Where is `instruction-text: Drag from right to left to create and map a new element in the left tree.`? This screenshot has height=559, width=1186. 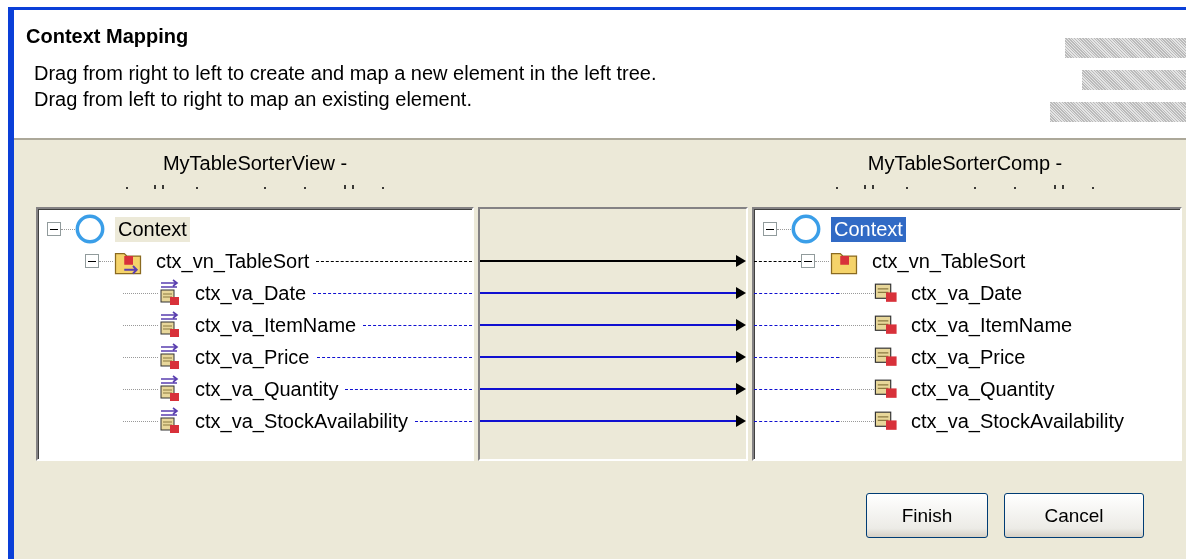
instruction-text: Drag from right to left to create and map a new element in the left tree. is located at coordinates (345, 73).